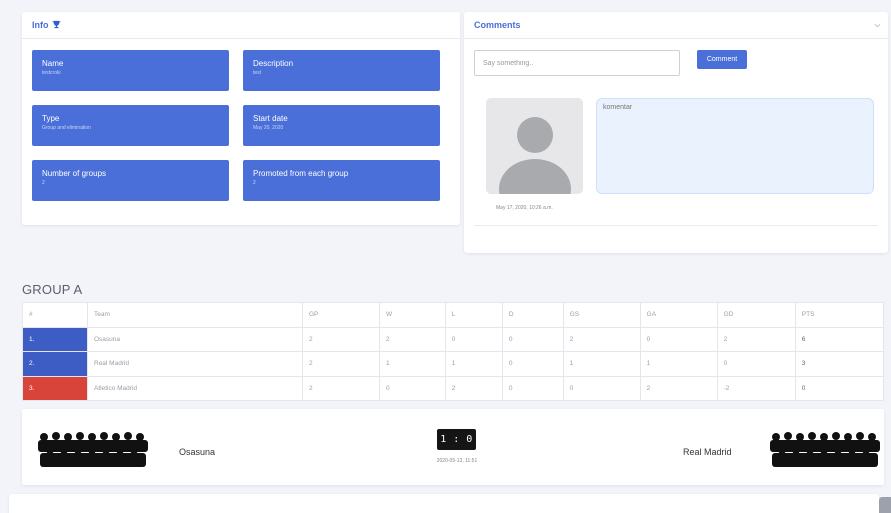 This screenshot has height=513, width=891. I want to click on gd-cell: 2, so click(756, 339).